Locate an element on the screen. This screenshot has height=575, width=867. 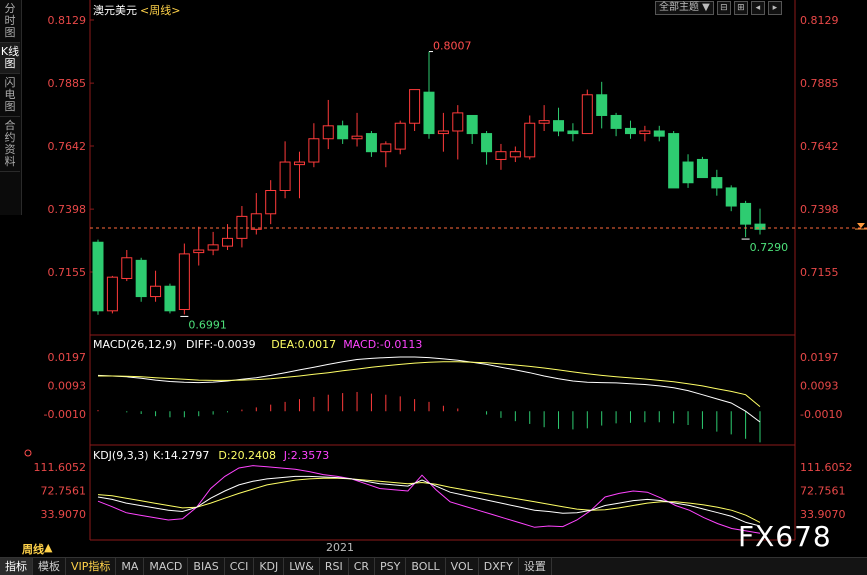
main-index-label: 全部主题 is located at coordinates (679, 7).